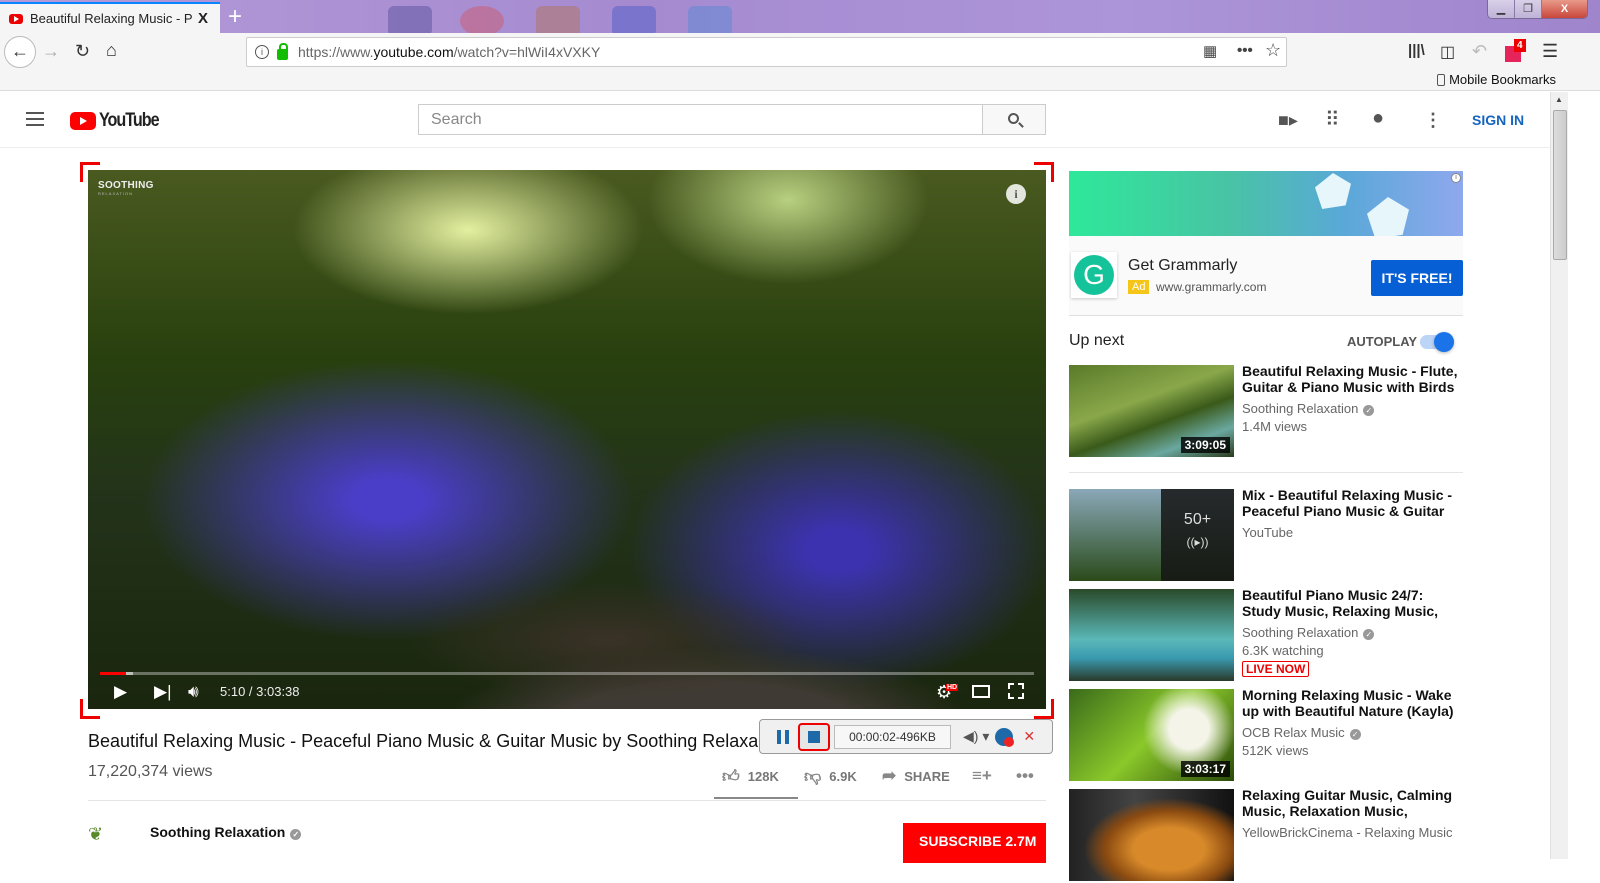  I want to click on tab-close-icon: X, so click(203, 18).